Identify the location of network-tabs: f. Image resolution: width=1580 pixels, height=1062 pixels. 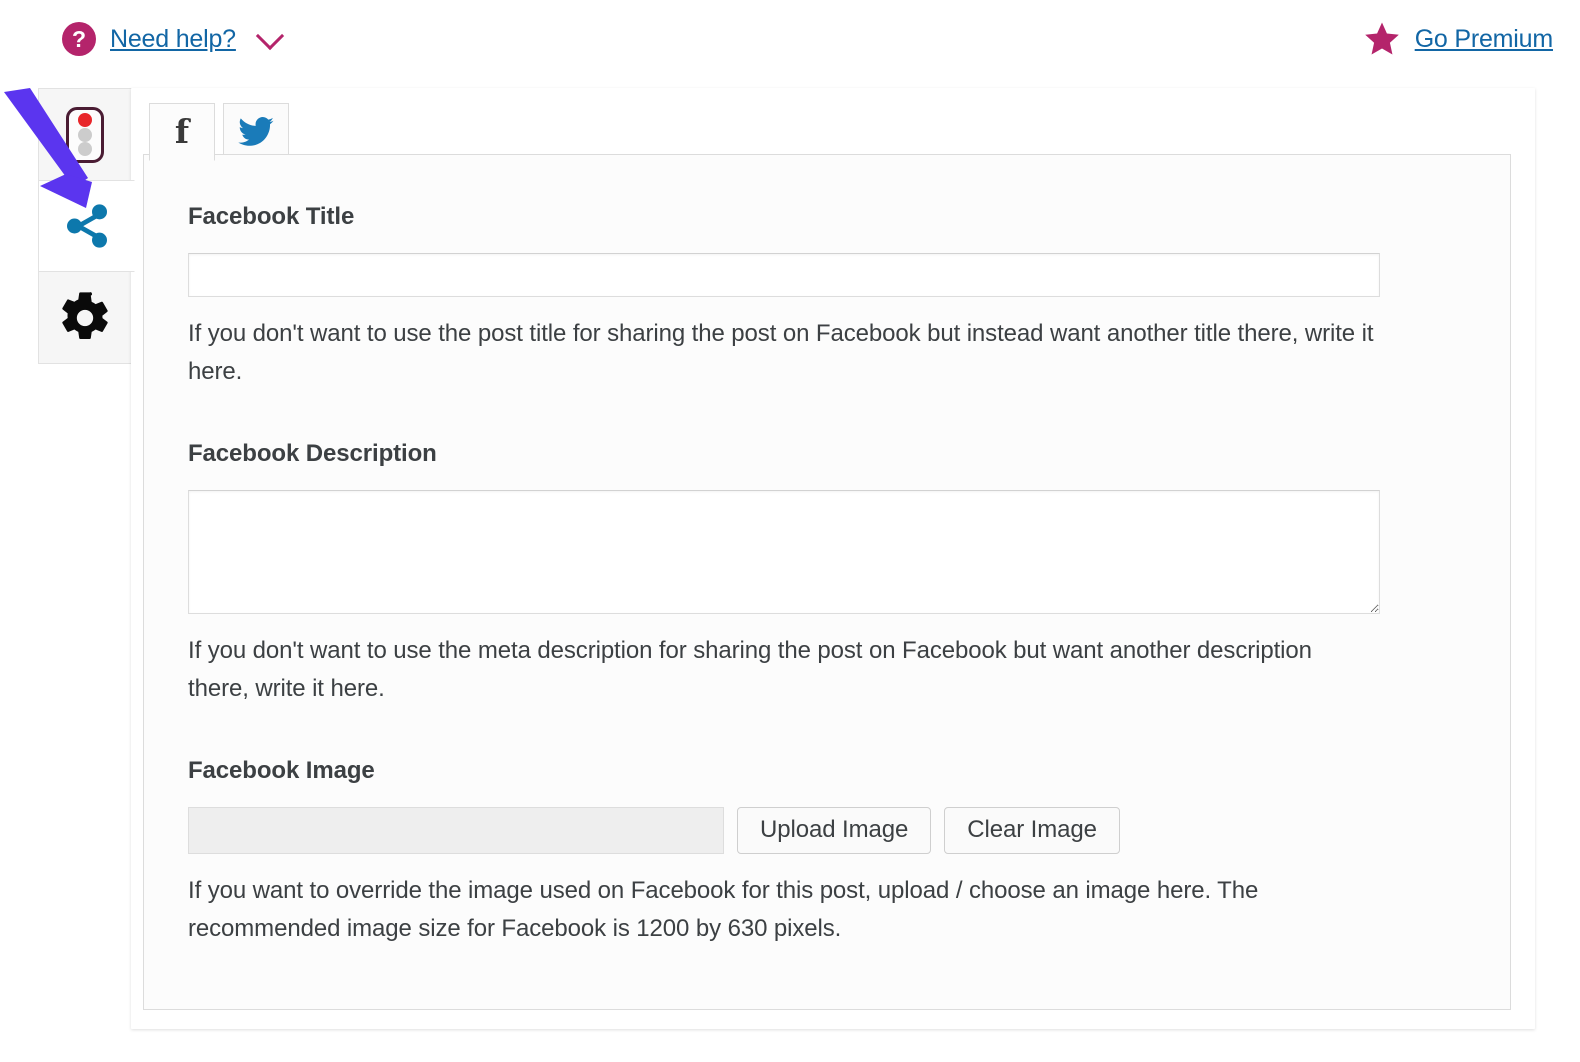
(219, 132).